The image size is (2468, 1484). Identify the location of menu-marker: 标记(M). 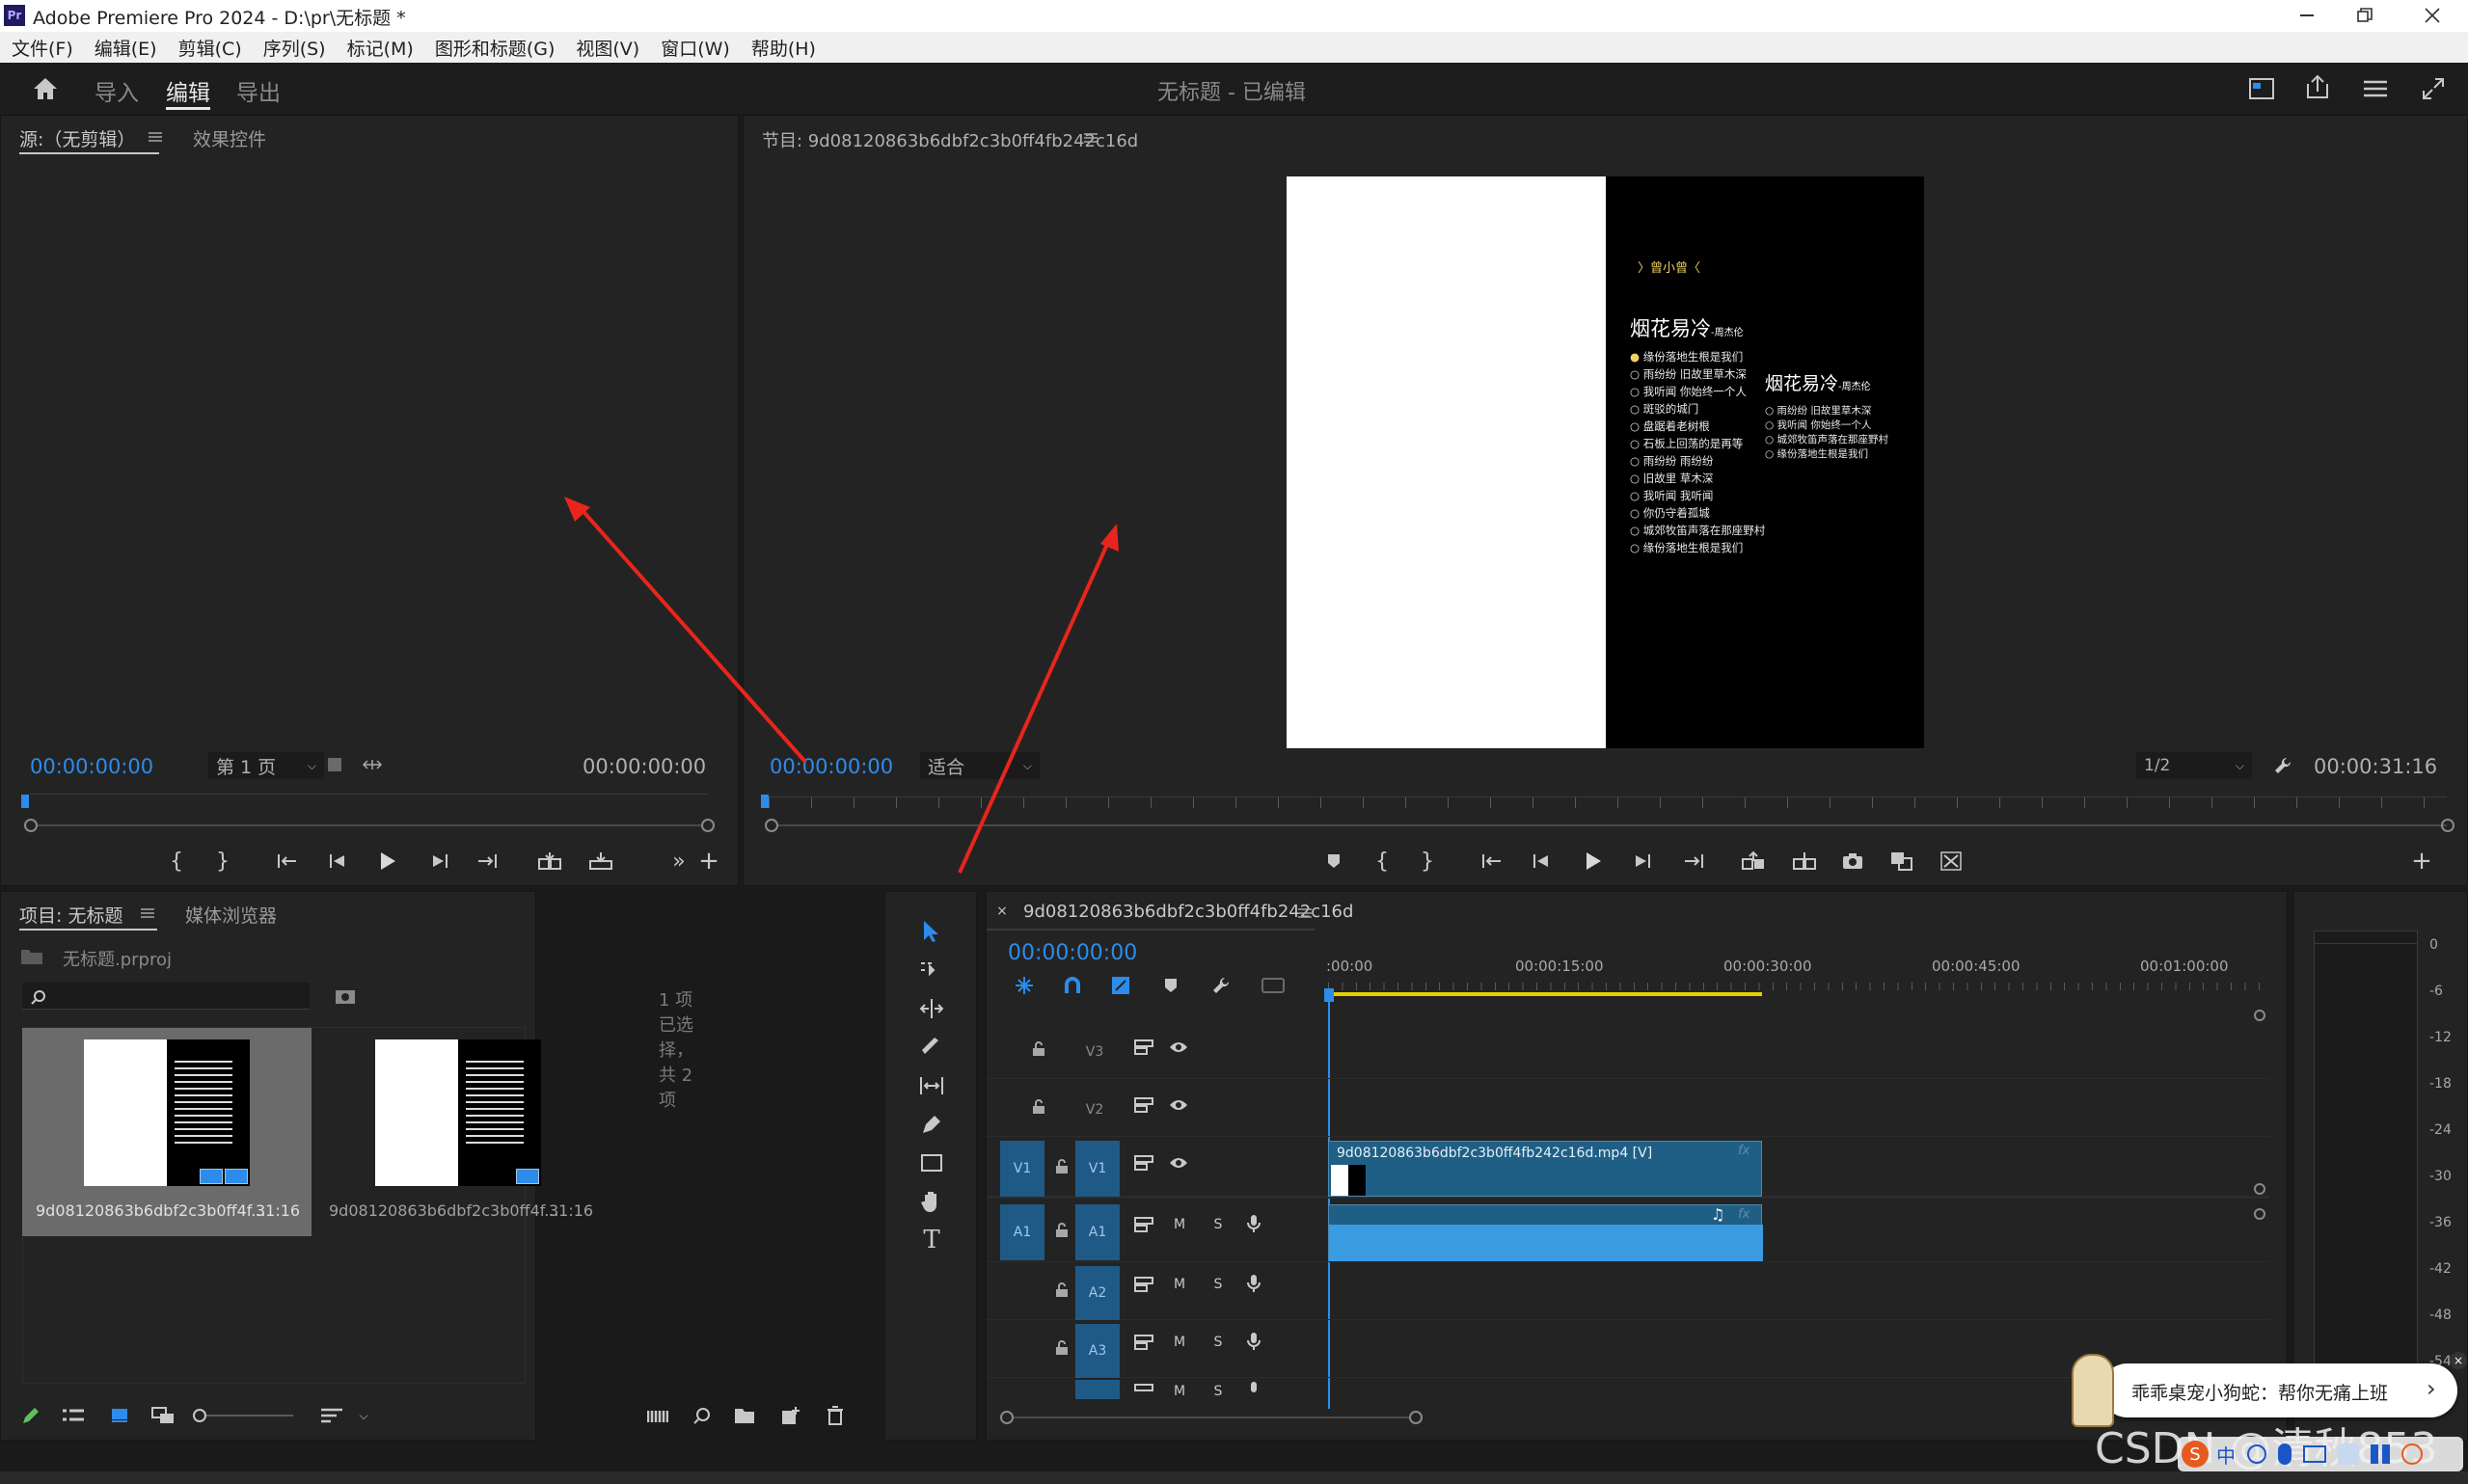
(380, 48).